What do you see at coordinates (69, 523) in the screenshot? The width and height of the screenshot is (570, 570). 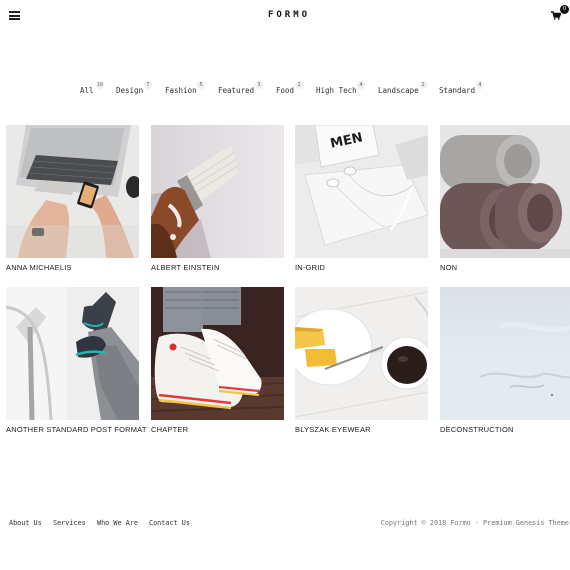 I see `footer-link-services: Services` at bounding box center [69, 523].